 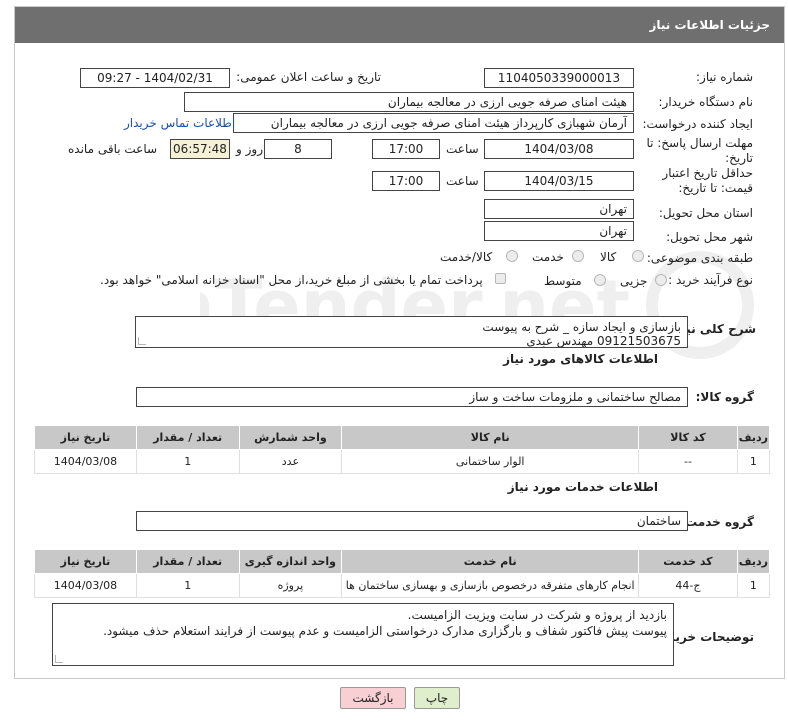 What do you see at coordinates (187, 437) in the screenshot?
I see `goods-col-qty: تعداد / مقدار` at bounding box center [187, 437].